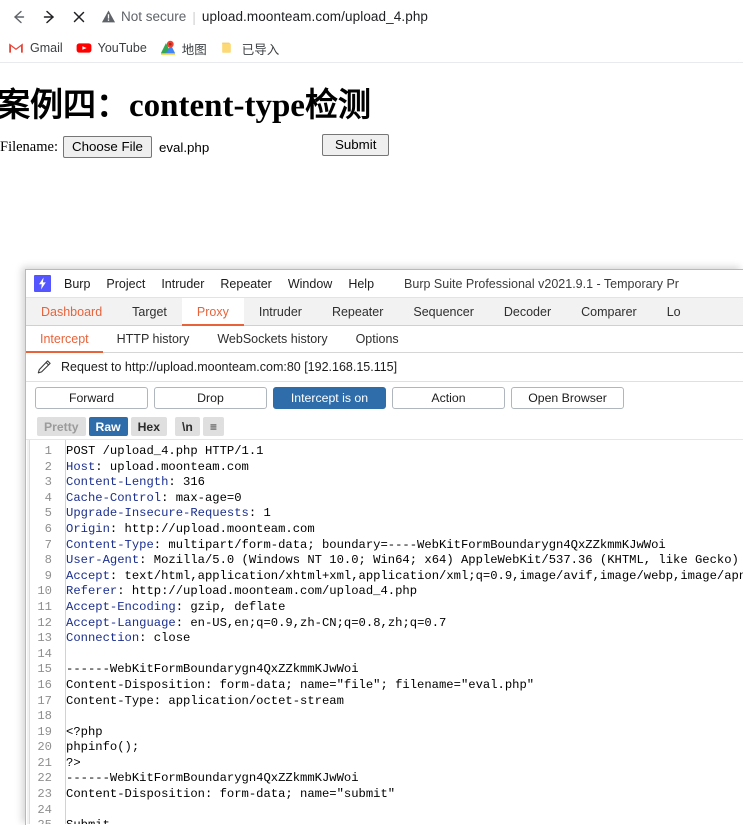 The height and width of the screenshot is (825, 743). Describe the element at coordinates (272, 339) in the screenshot. I see `subtab-websockets-history: WebSockets history` at that location.